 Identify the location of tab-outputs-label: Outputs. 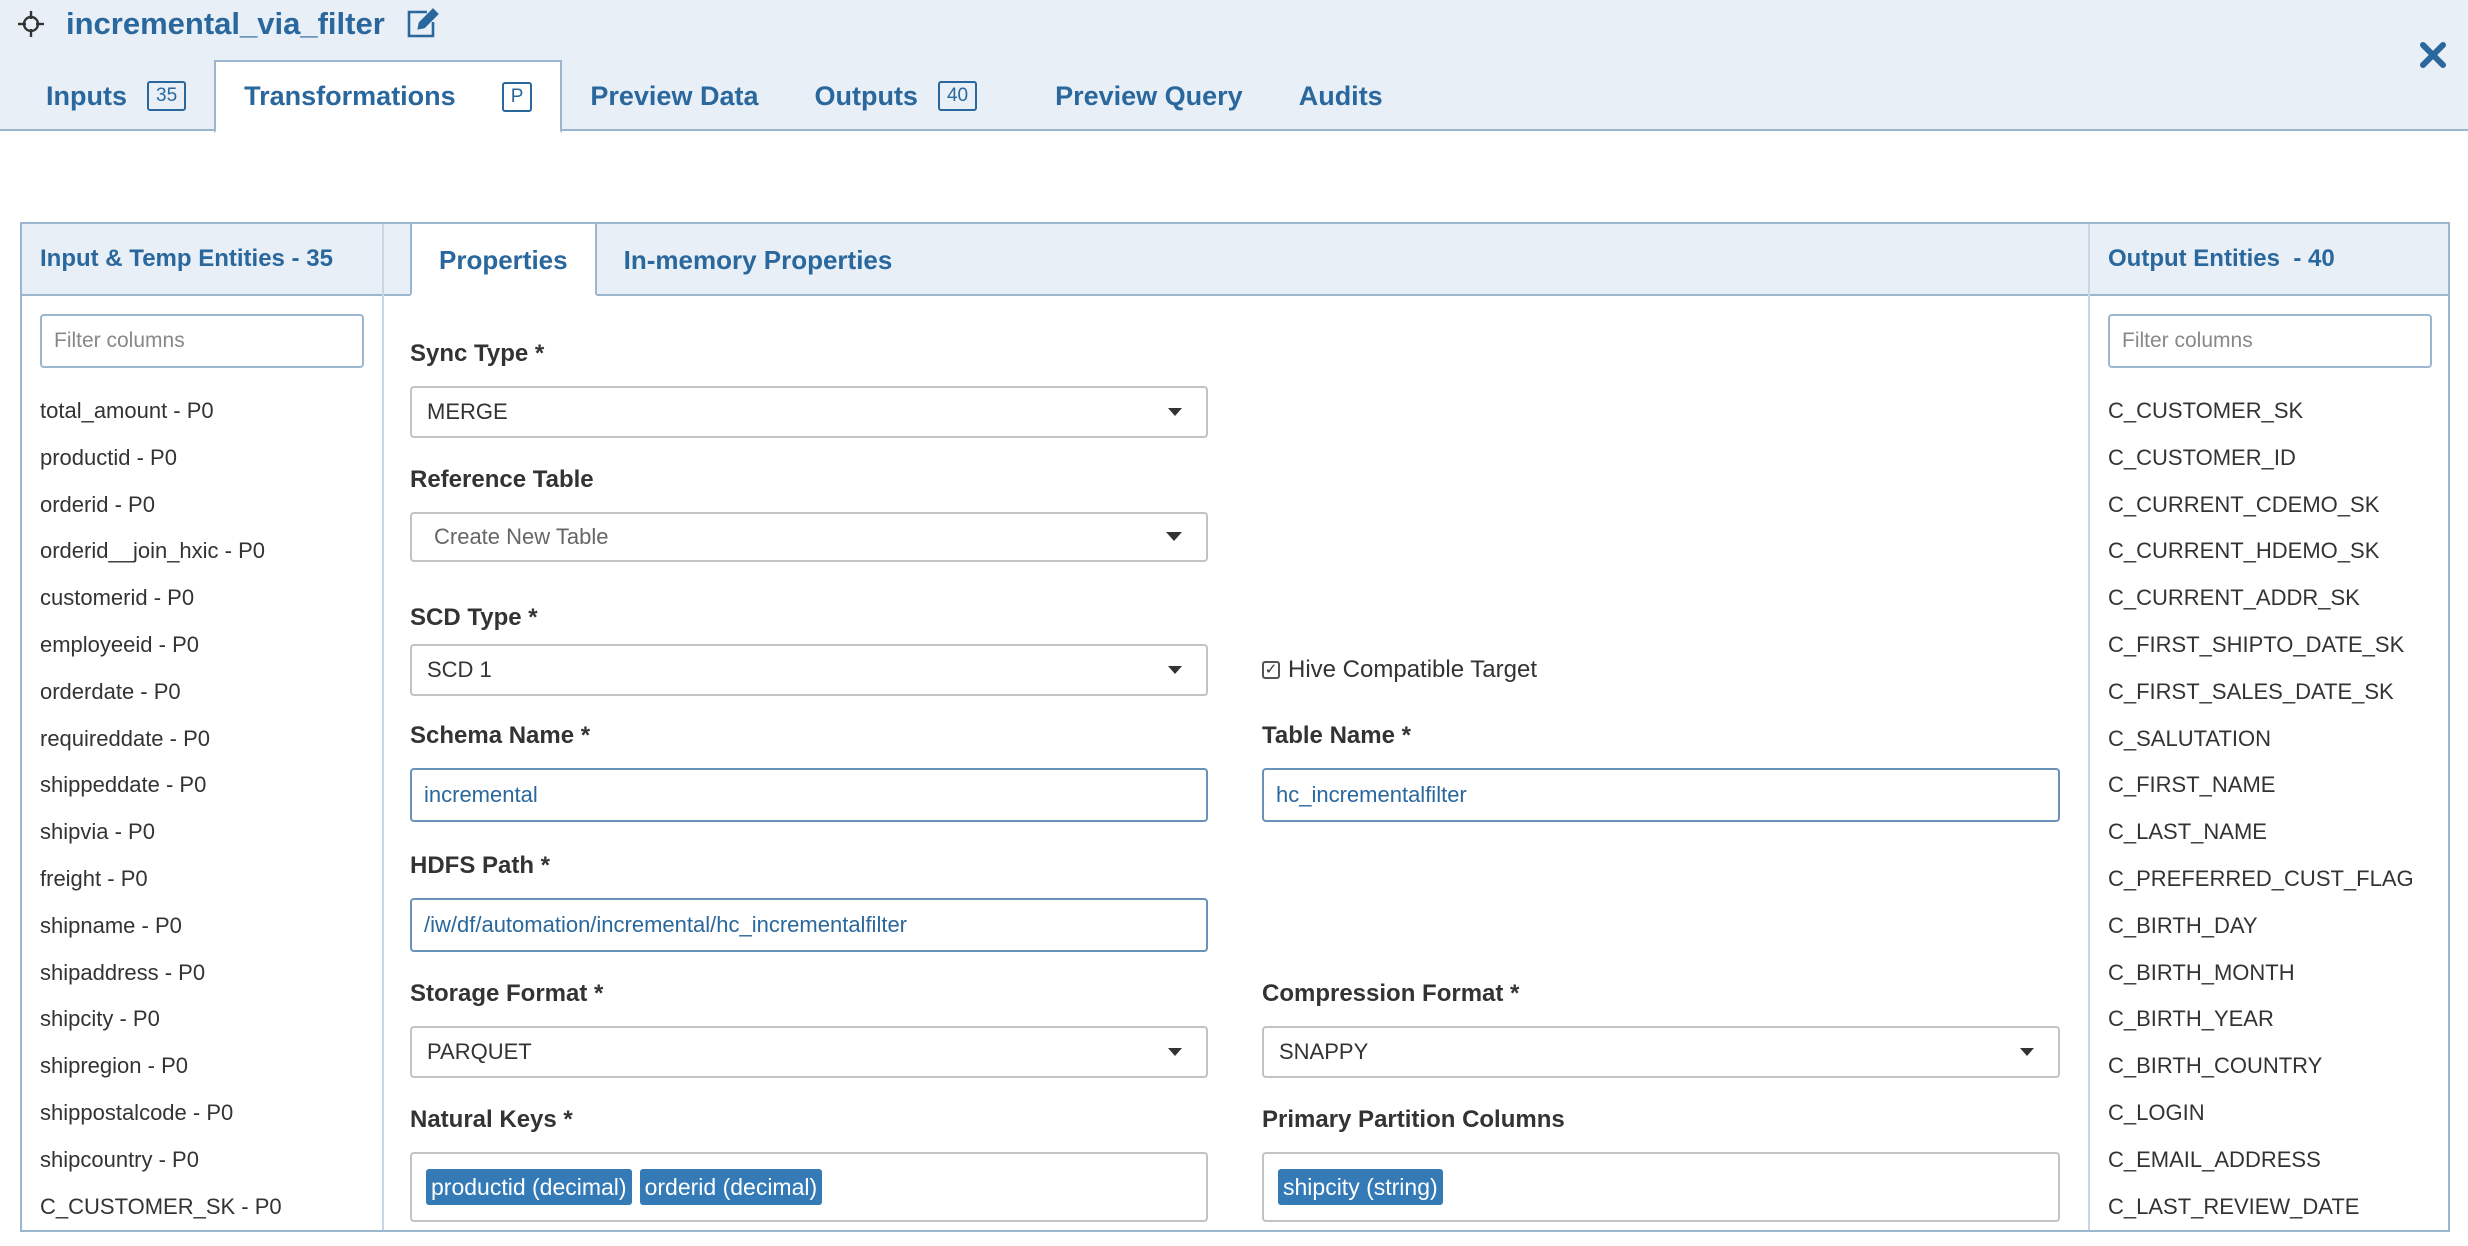
(866, 95).